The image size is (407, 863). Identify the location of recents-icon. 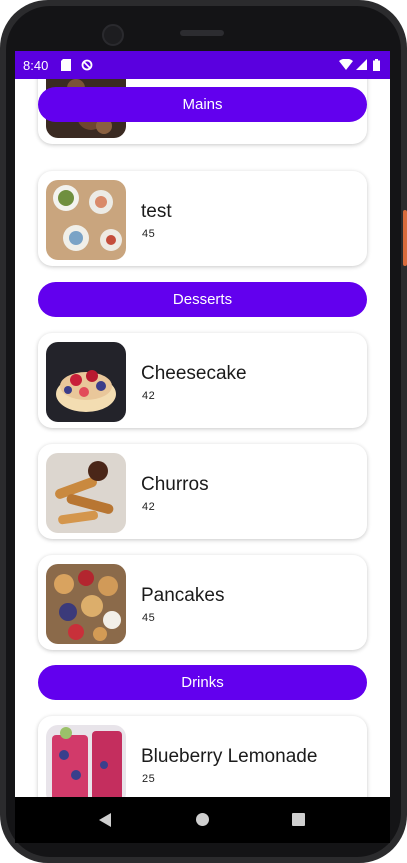
(298, 819).